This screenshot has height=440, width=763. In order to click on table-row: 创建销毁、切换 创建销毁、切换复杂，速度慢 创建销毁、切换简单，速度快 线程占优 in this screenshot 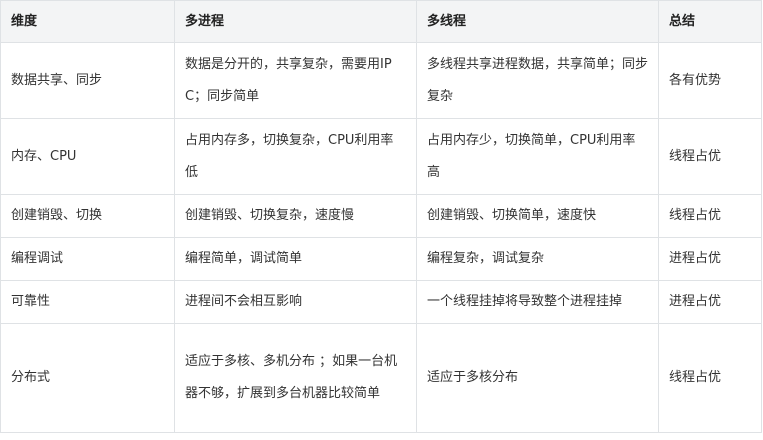, I will do `click(381, 216)`.